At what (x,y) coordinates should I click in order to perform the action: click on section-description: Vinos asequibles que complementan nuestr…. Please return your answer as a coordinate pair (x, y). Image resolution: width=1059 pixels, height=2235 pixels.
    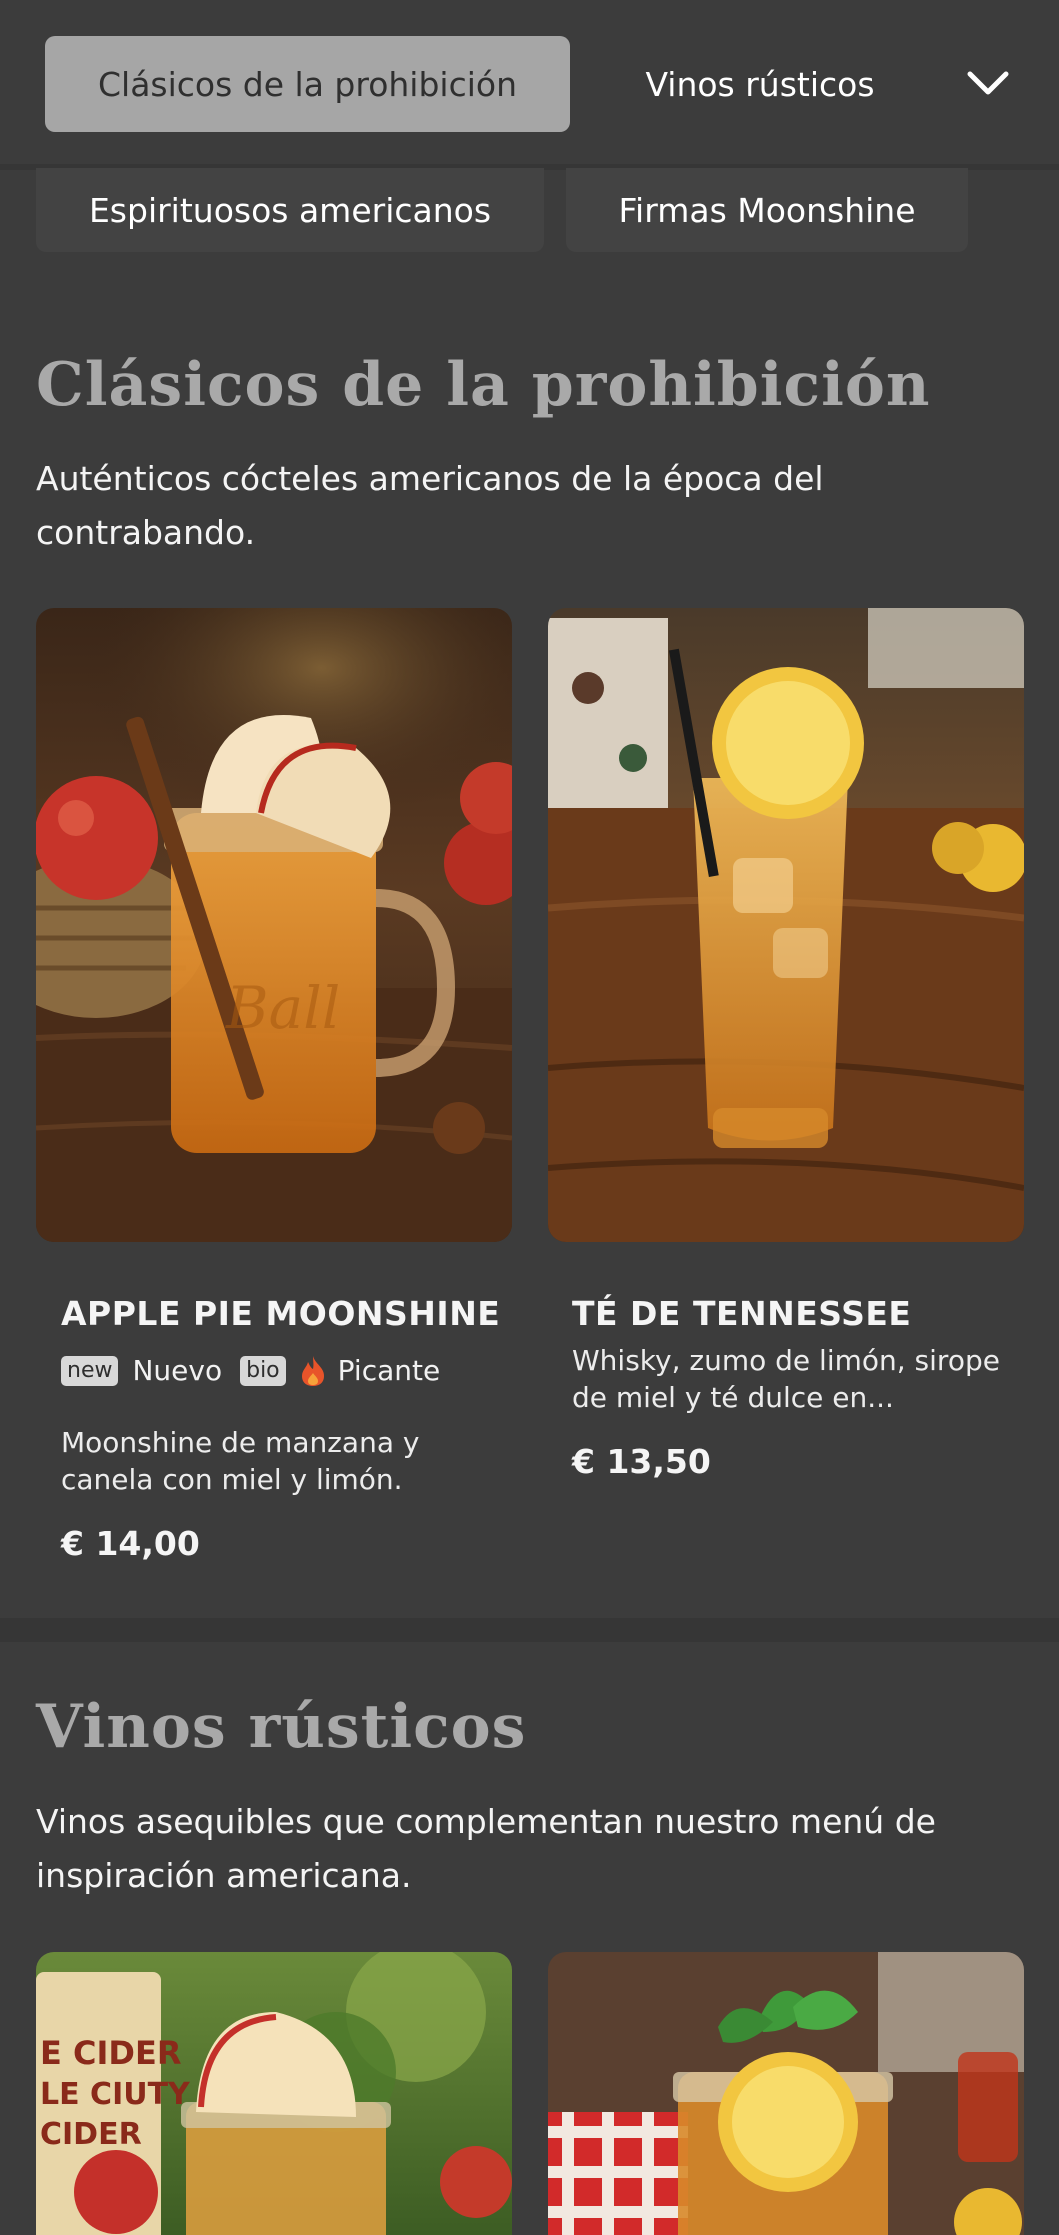
    Looking at the image, I should click on (486, 1848).